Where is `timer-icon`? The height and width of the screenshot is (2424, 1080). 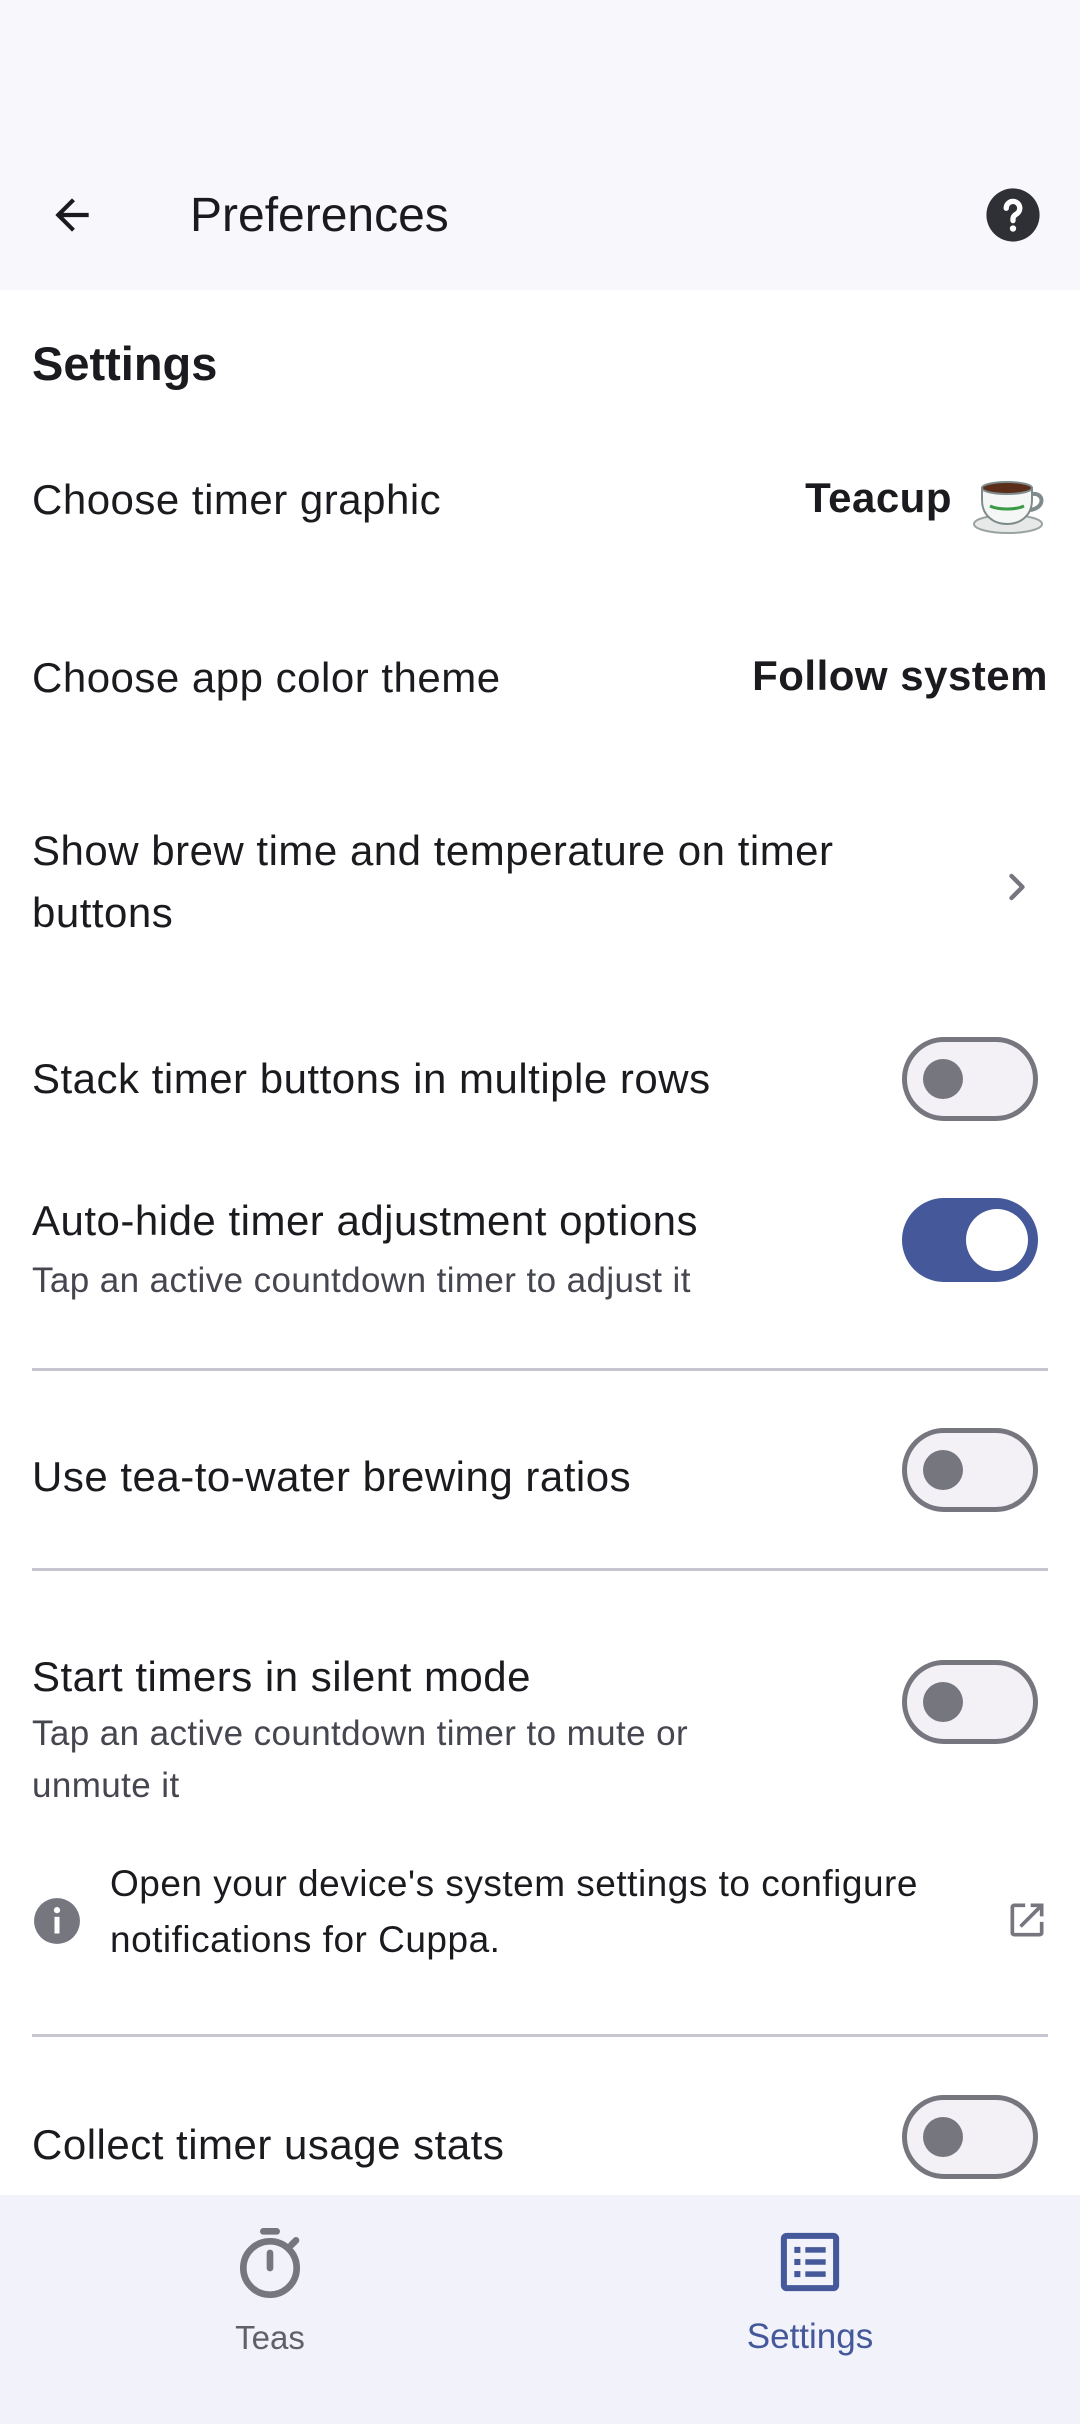 timer-icon is located at coordinates (270, 2263).